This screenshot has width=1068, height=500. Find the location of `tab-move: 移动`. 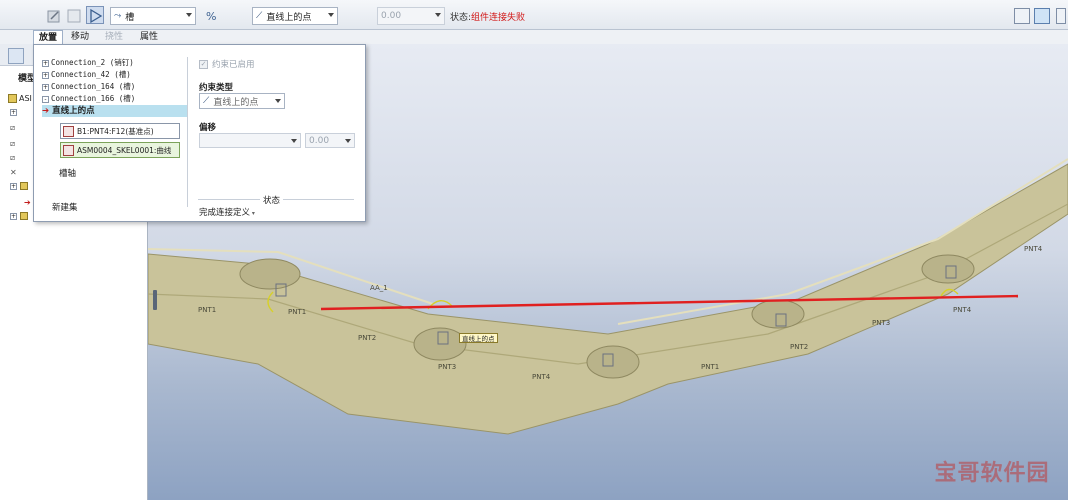

tab-move: 移动 is located at coordinates (80, 37).